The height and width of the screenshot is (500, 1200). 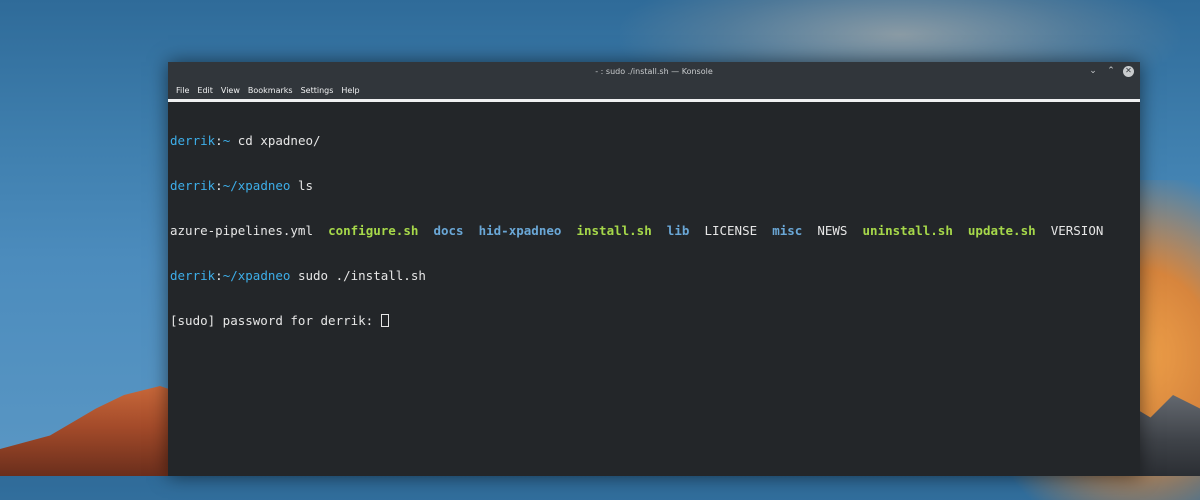 What do you see at coordinates (317, 90) in the screenshot?
I see `menu-settings: Settings` at bounding box center [317, 90].